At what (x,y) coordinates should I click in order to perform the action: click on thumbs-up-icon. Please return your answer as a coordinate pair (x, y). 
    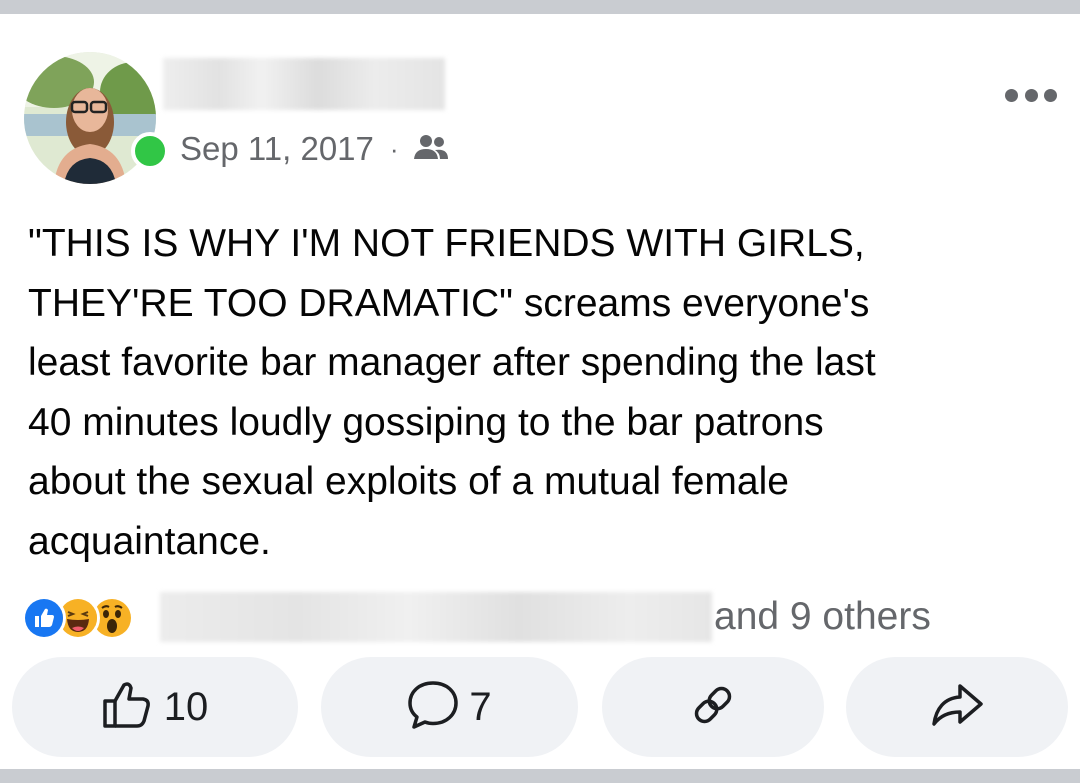
    Looking at the image, I should click on (128, 707).